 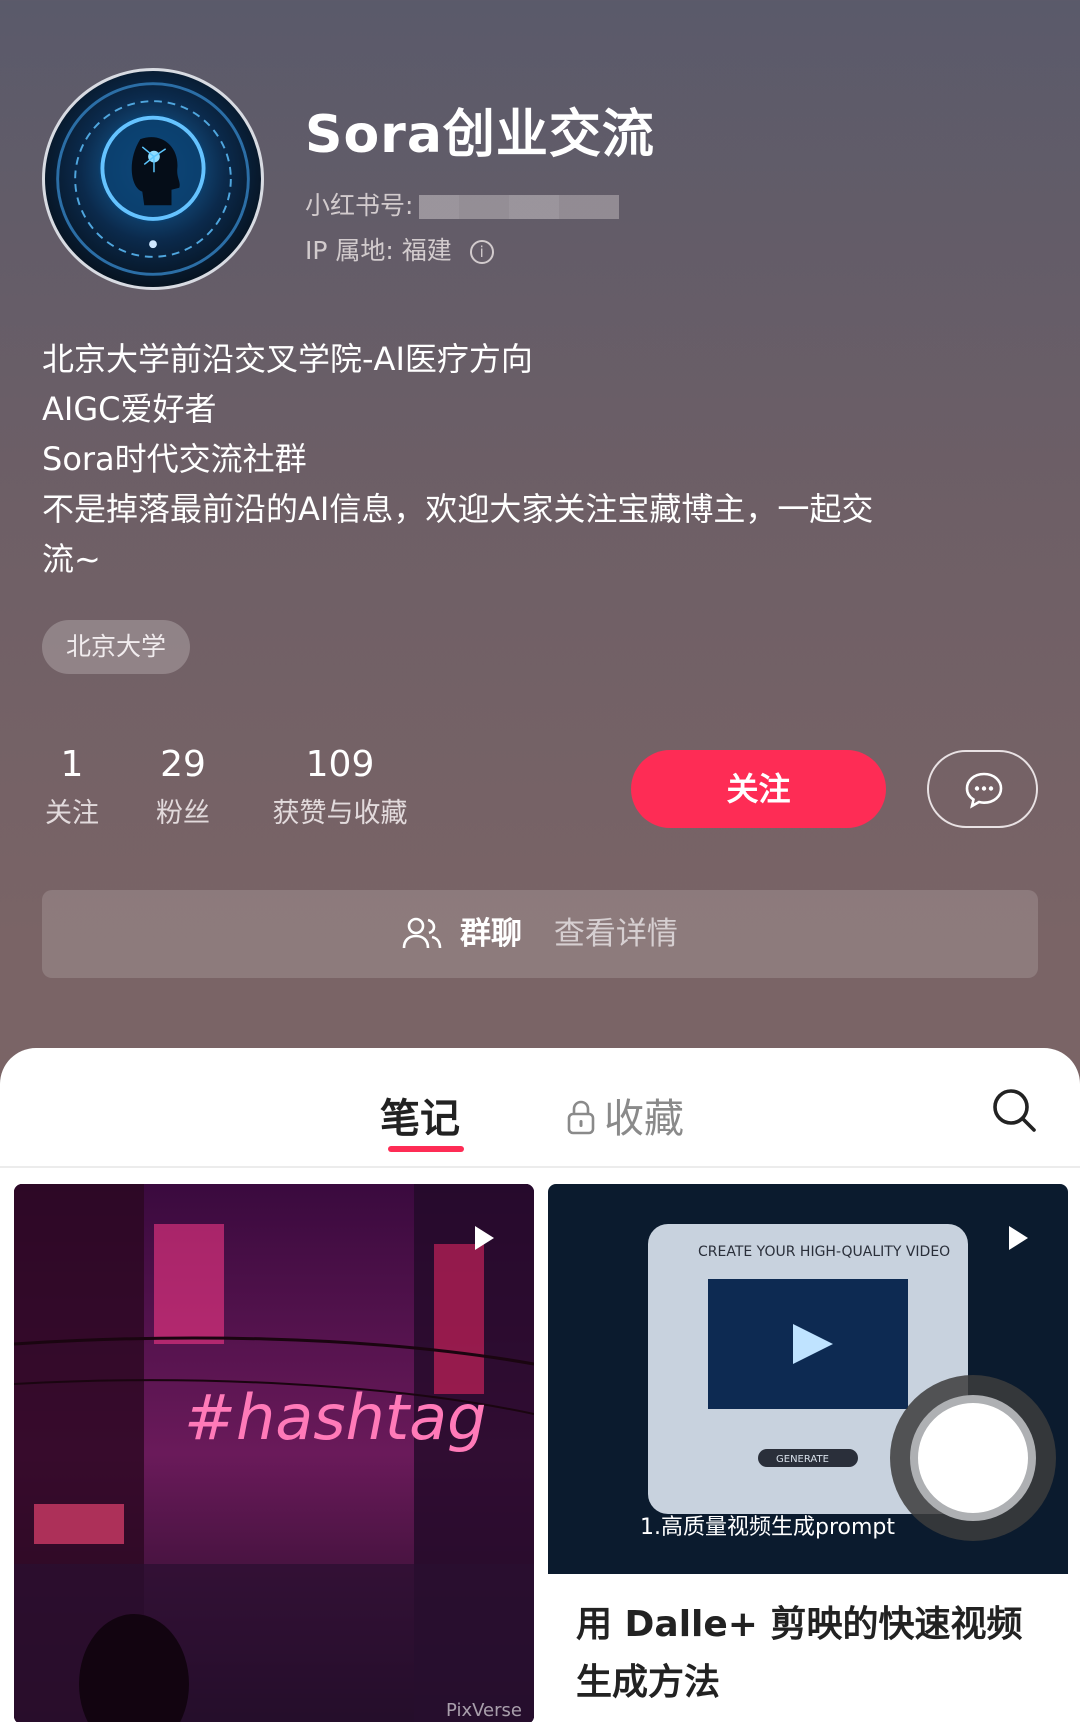 What do you see at coordinates (481, 252) in the screenshot?
I see `info-icon: i` at bounding box center [481, 252].